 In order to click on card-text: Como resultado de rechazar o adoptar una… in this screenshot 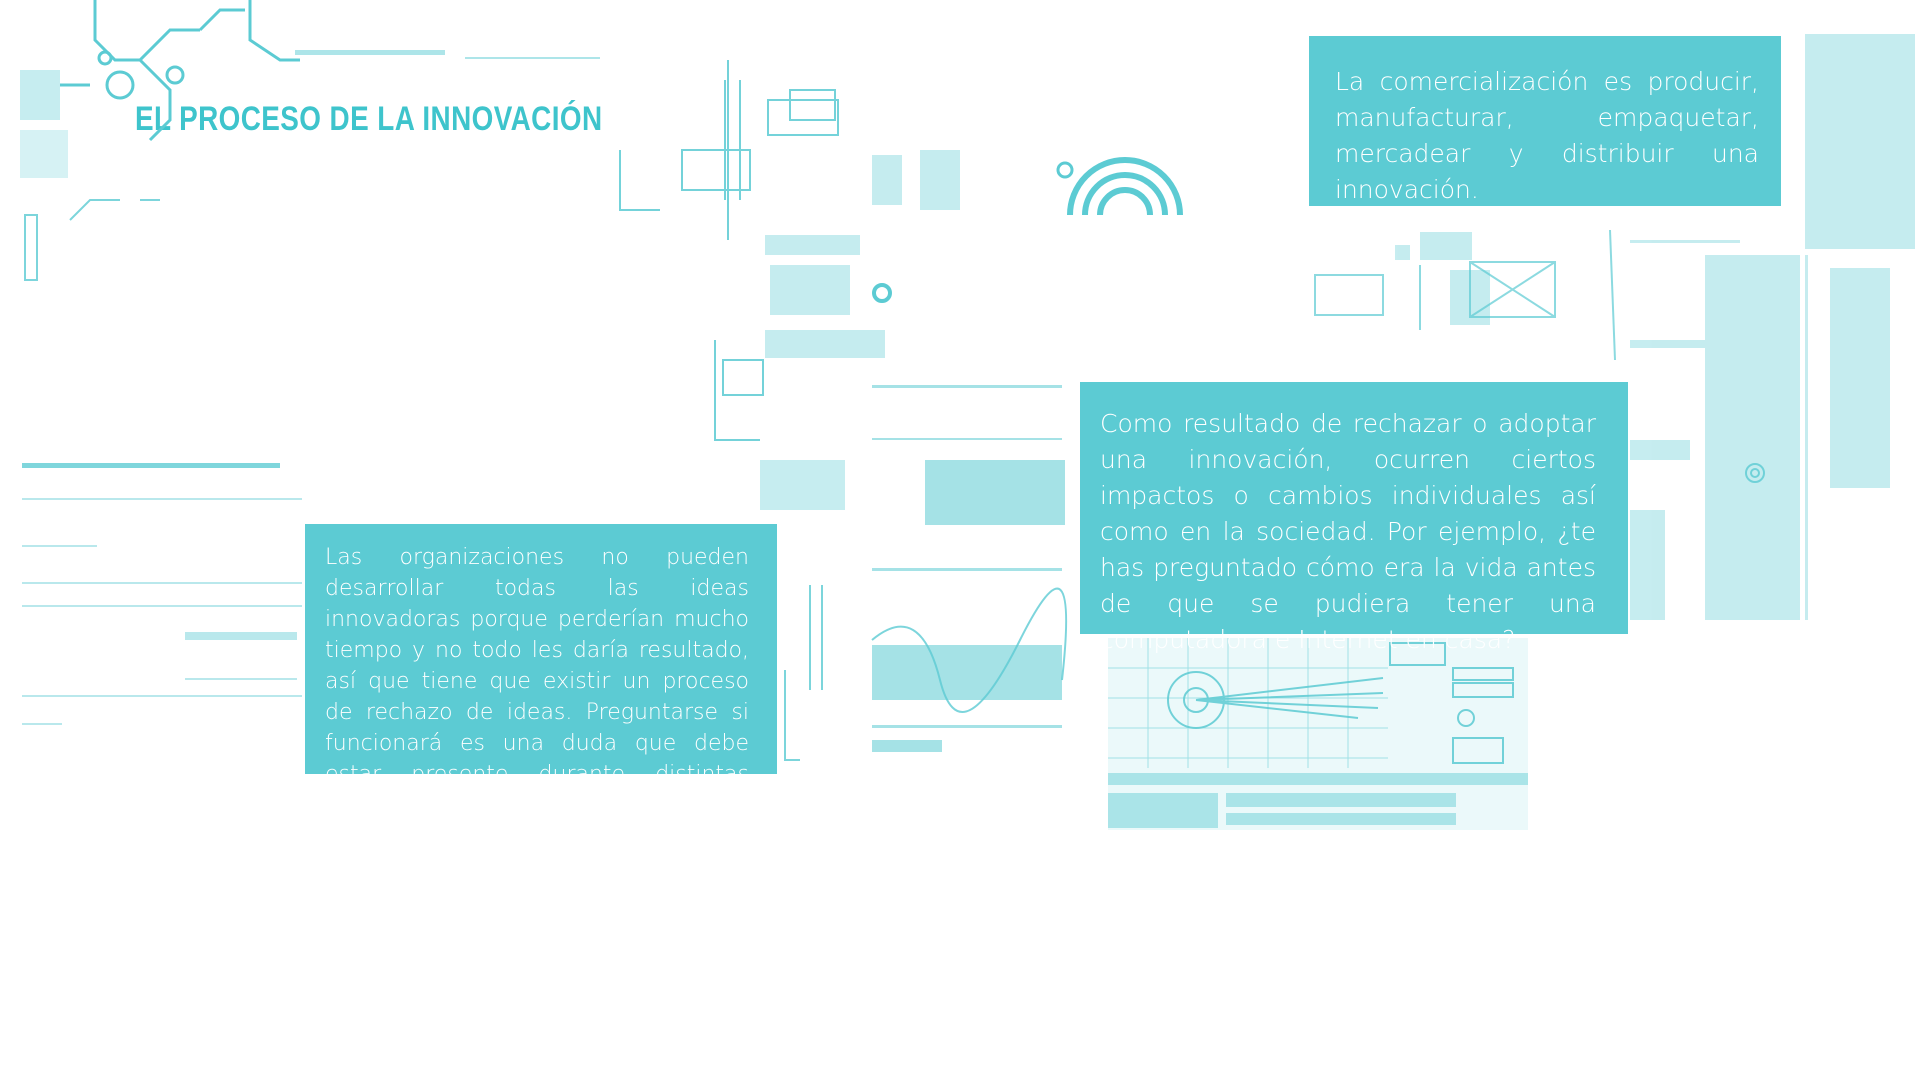, I will do `click(1348, 531)`.